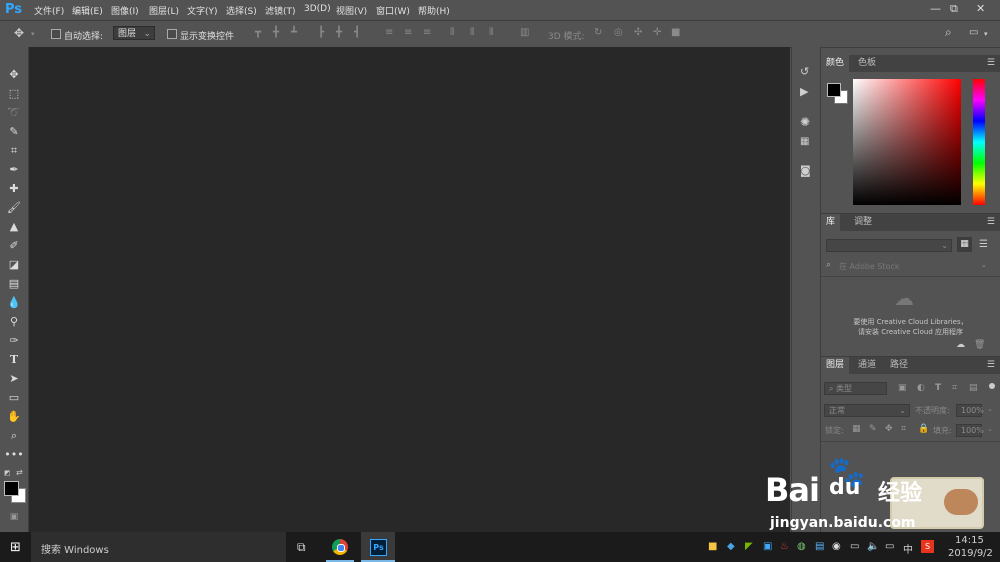 The width and height of the screenshot is (1000, 562). I want to click on wechat-icon: ◍, so click(801, 546).